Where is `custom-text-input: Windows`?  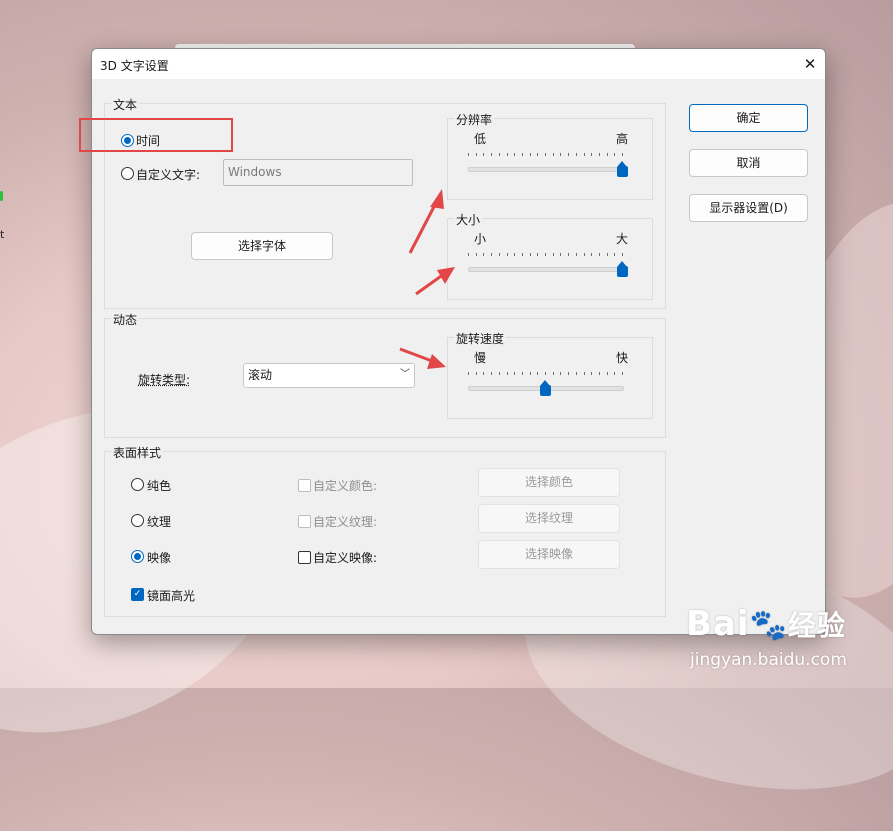 custom-text-input: Windows is located at coordinates (318, 172).